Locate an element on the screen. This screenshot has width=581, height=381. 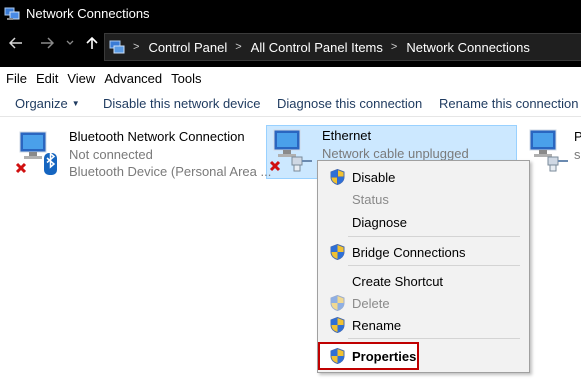
back-button is located at coordinates (15, 46).